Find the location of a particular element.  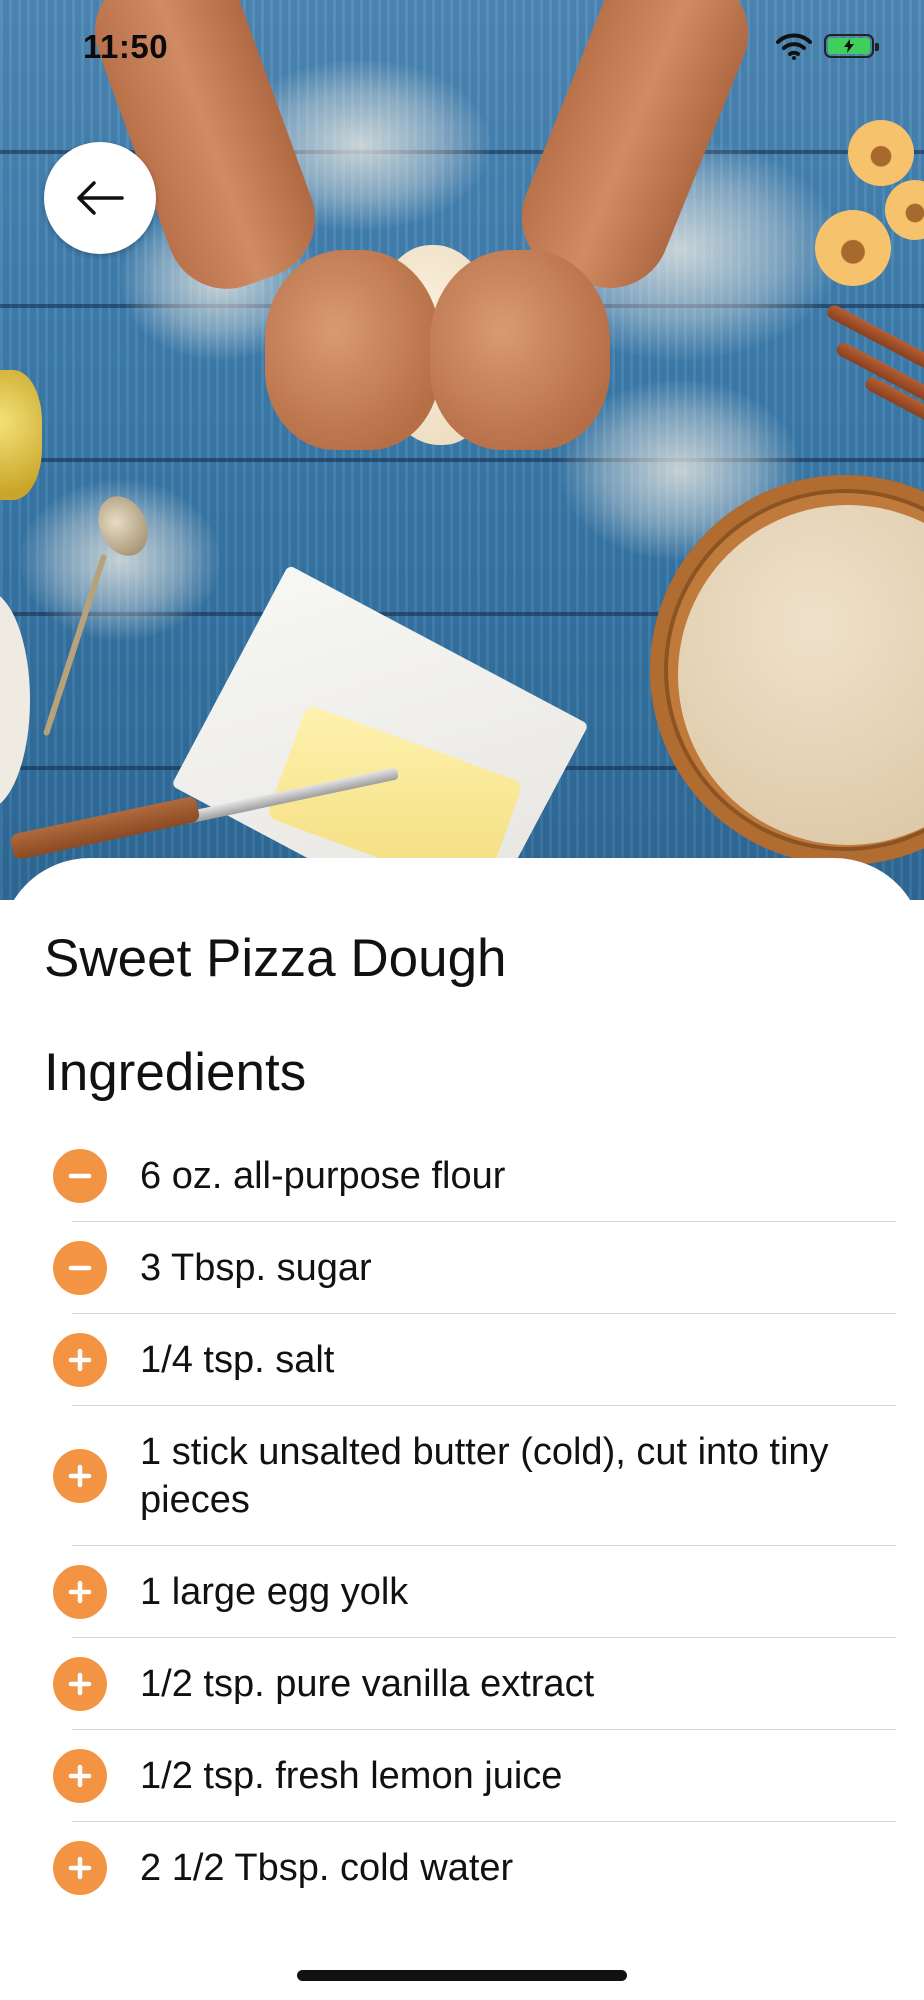

ingredient-item: 3 Tbsp. sugar is located at coordinates (462, 1268).